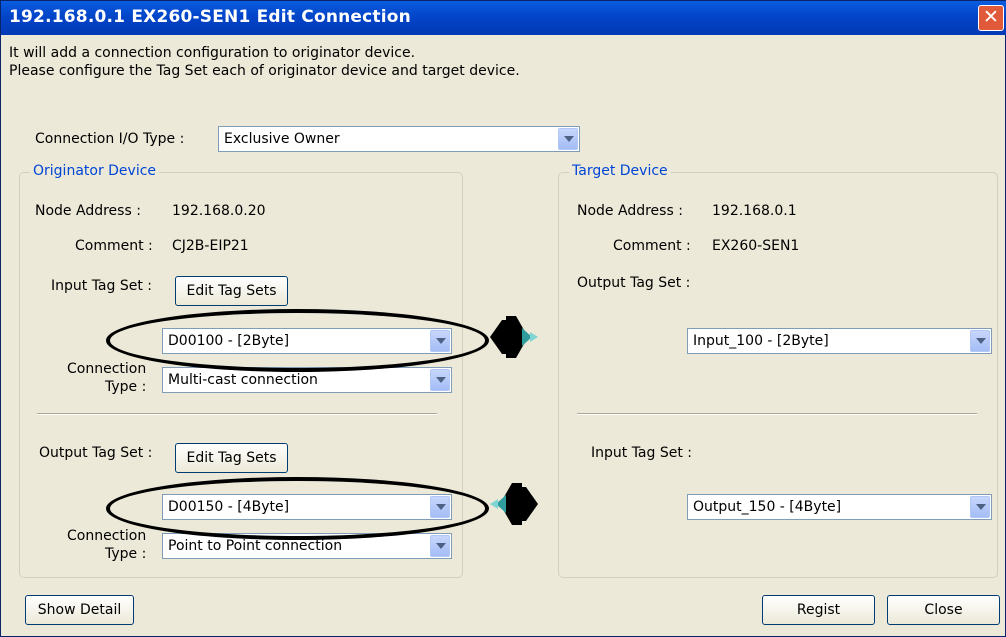 This screenshot has width=1006, height=637. Describe the element at coordinates (652, 246) in the screenshot. I see `target-comment-label: Comment :` at that location.